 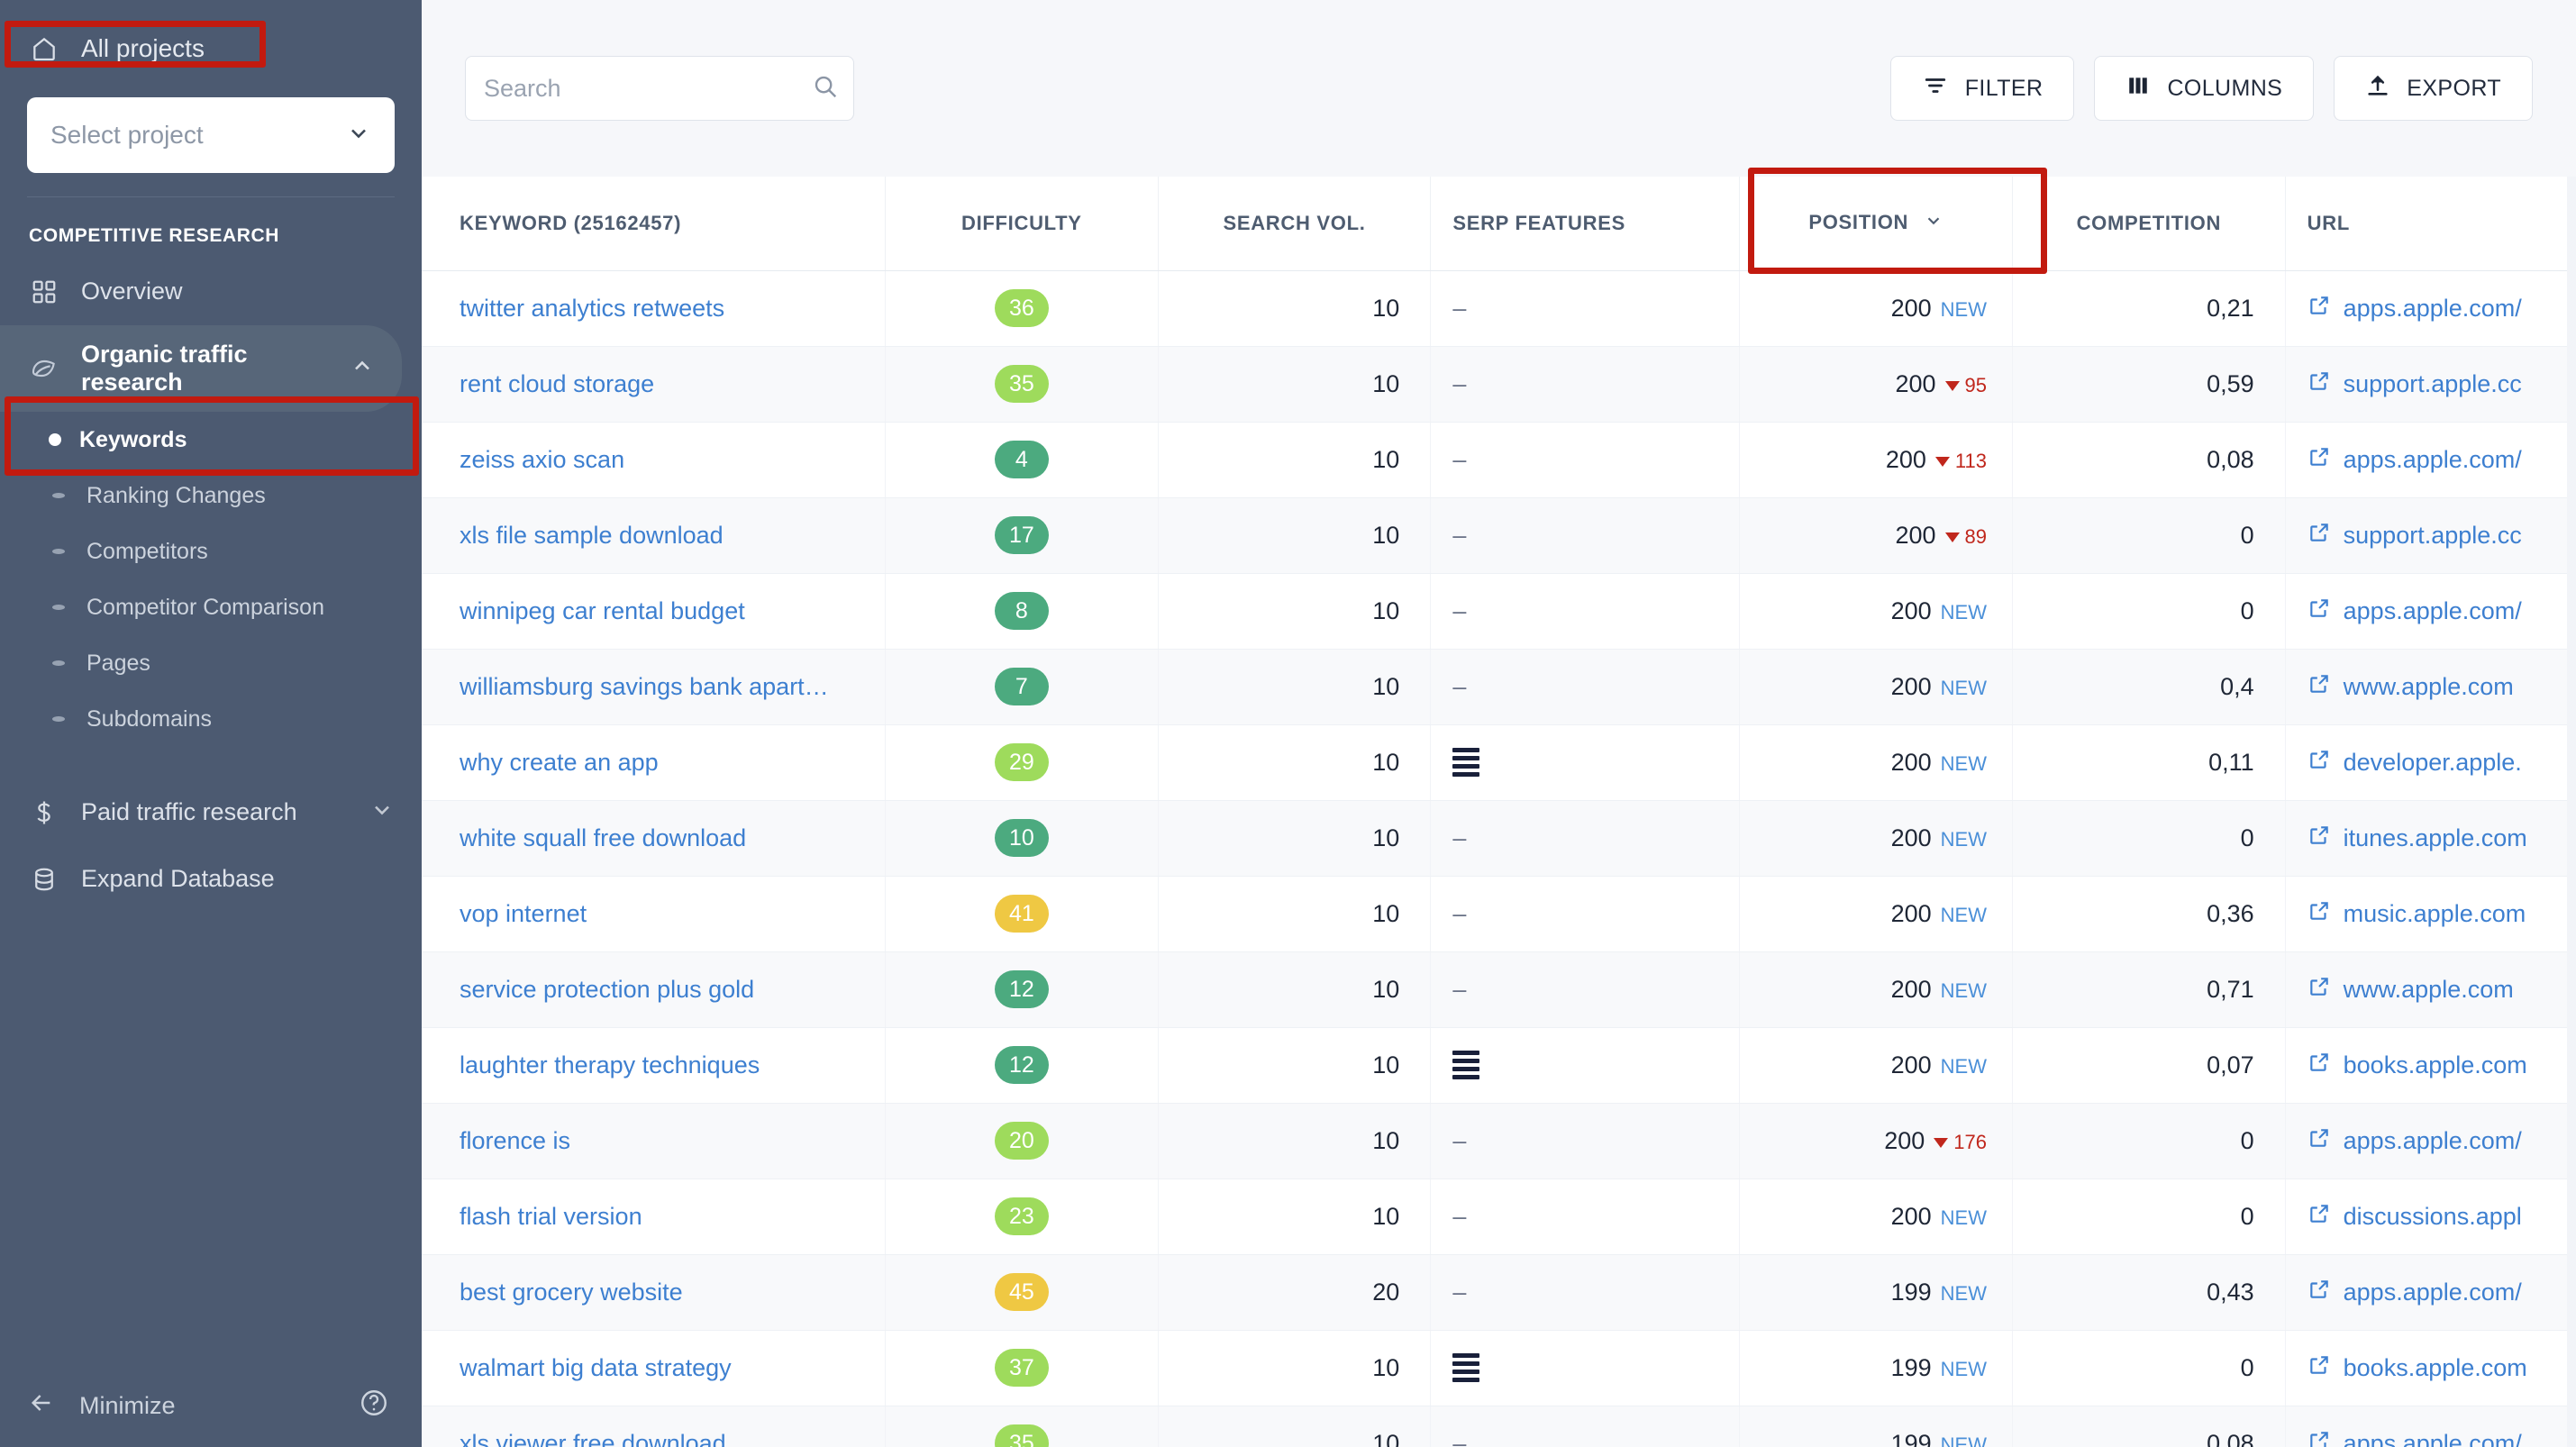 I want to click on column-header-competition: COMPETITION, so click(x=2149, y=224).